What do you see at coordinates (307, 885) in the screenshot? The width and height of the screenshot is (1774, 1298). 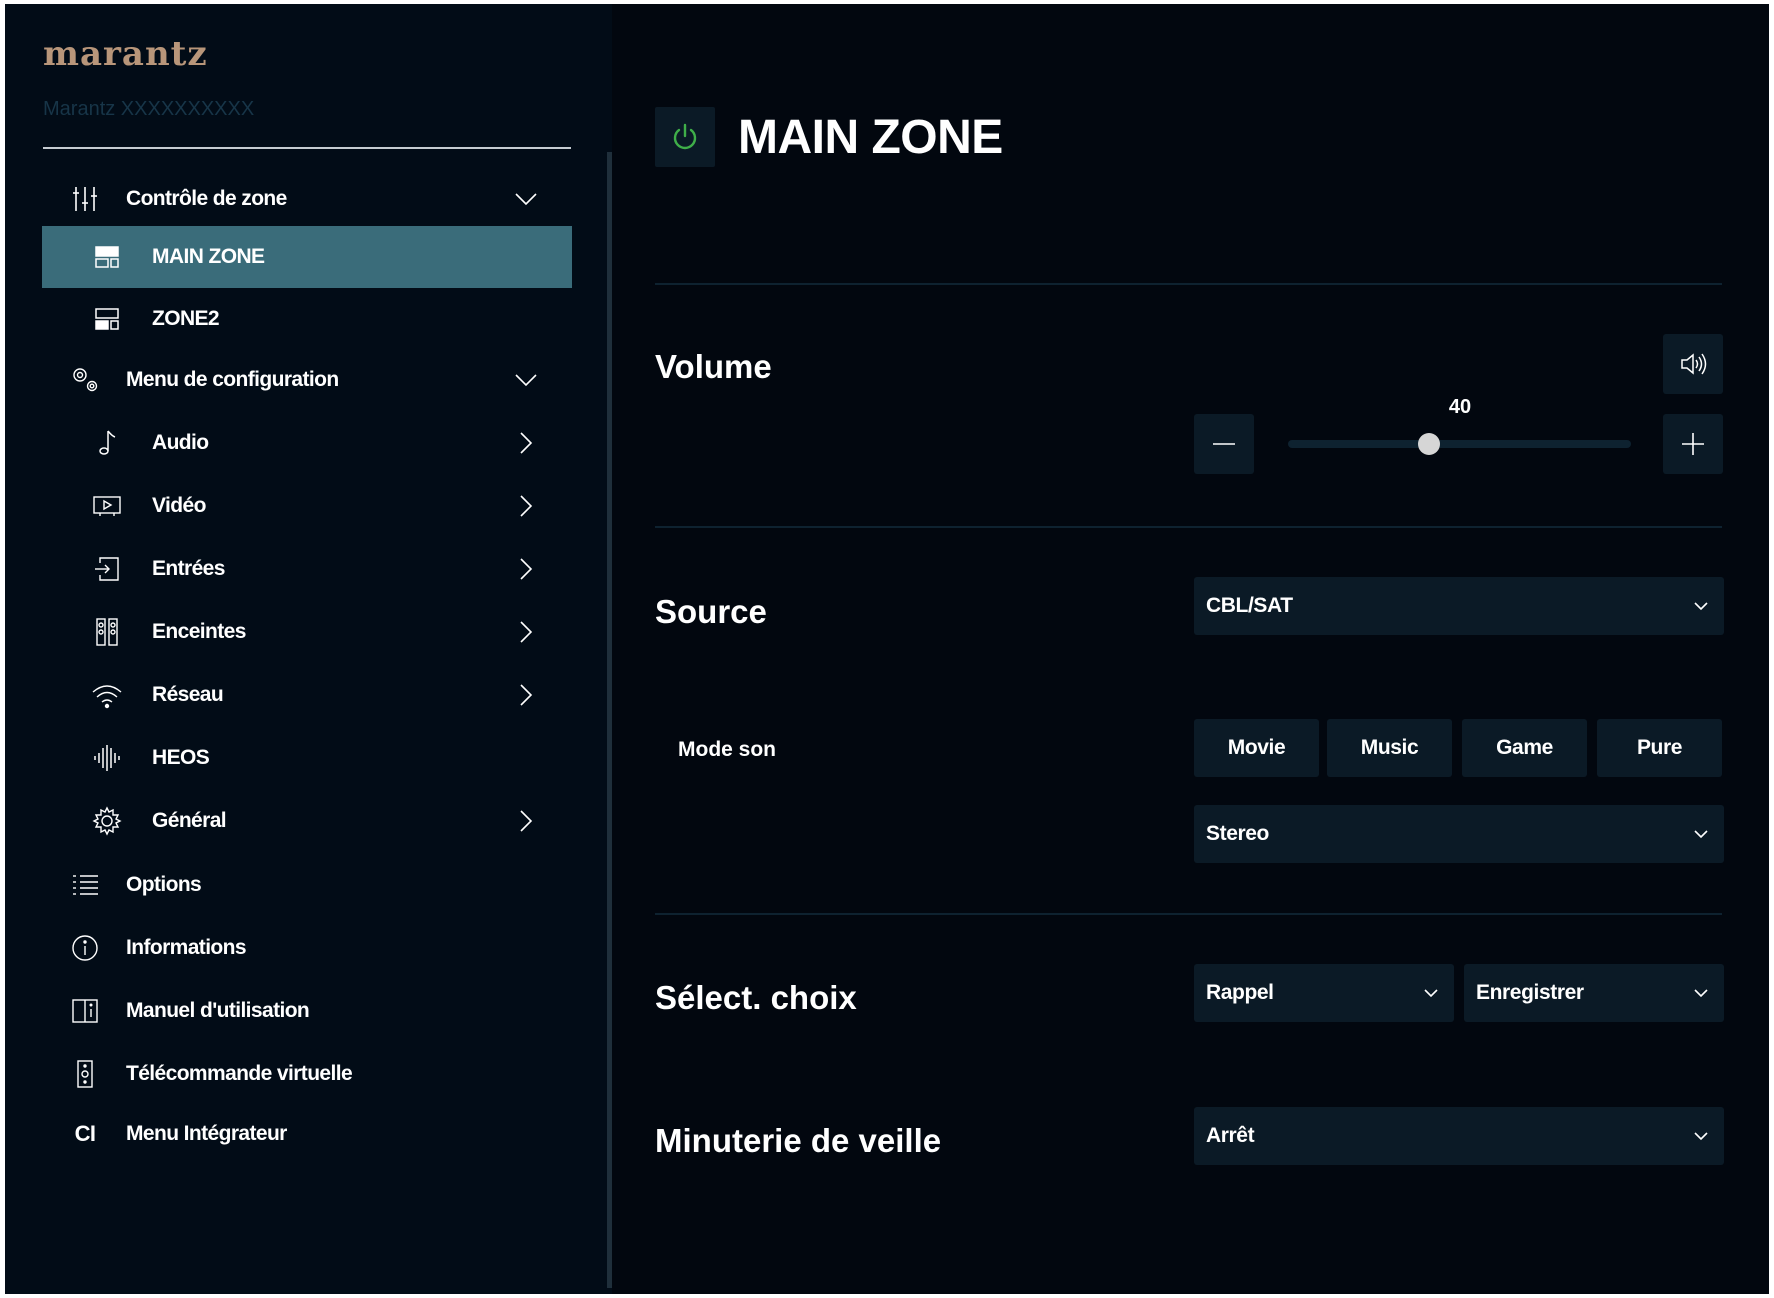 I see `sidebar-item-options: Options` at bounding box center [307, 885].